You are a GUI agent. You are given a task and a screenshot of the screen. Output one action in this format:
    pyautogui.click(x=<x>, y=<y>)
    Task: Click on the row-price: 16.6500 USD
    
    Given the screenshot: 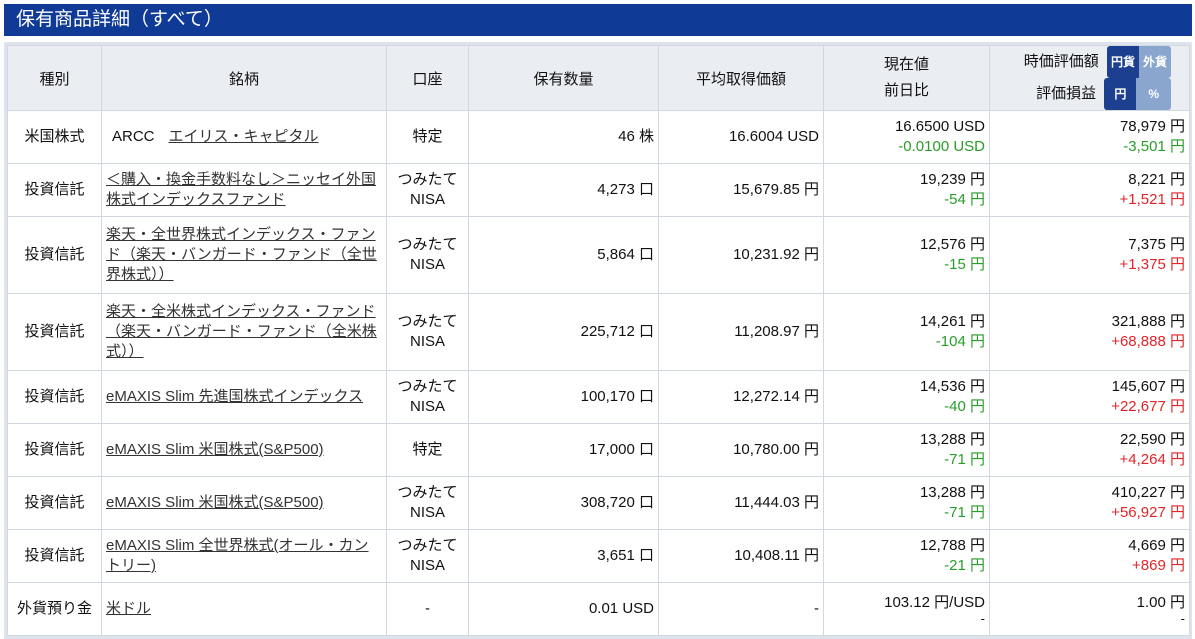 What is the action you would take?
    pyautogui.click(x=939, y=126)
    